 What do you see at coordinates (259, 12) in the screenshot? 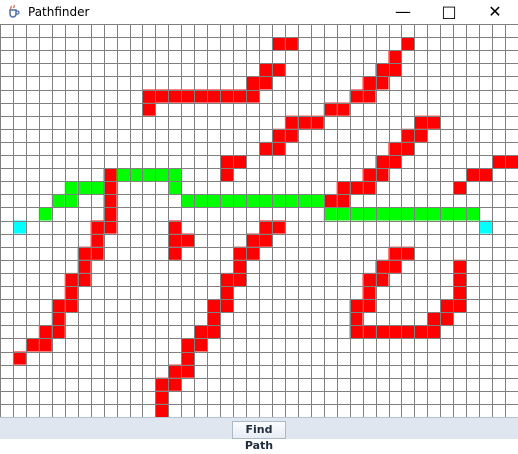
I see `title-bar: Pathfinder — □ ✕` at bounding box center [259, 12].